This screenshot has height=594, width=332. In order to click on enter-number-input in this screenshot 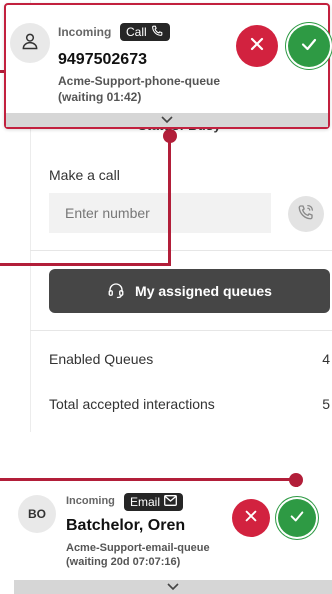, I will do `click(160, 213)`.